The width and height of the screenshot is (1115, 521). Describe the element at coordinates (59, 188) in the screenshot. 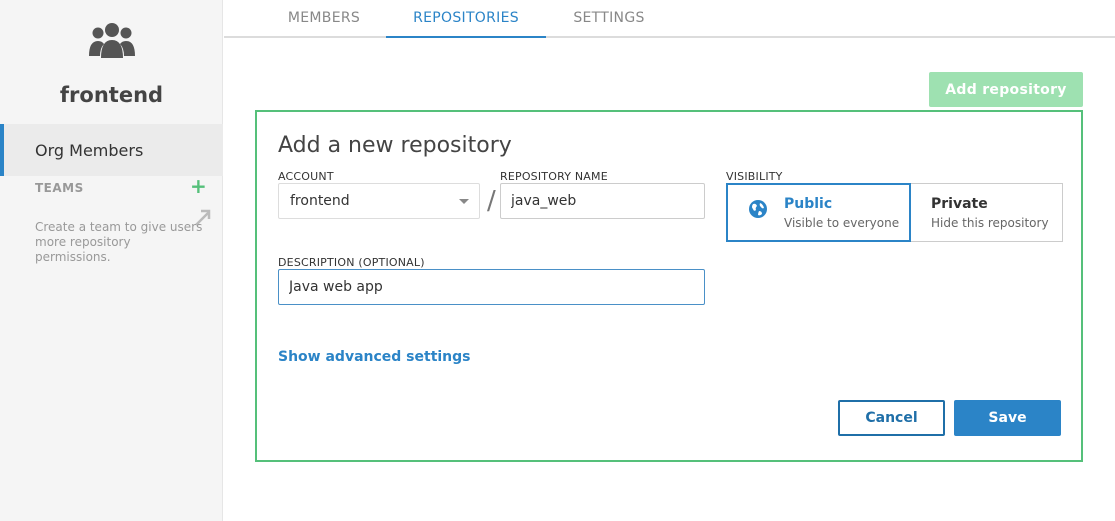

I see `teams-label: TEAMS` at that location.